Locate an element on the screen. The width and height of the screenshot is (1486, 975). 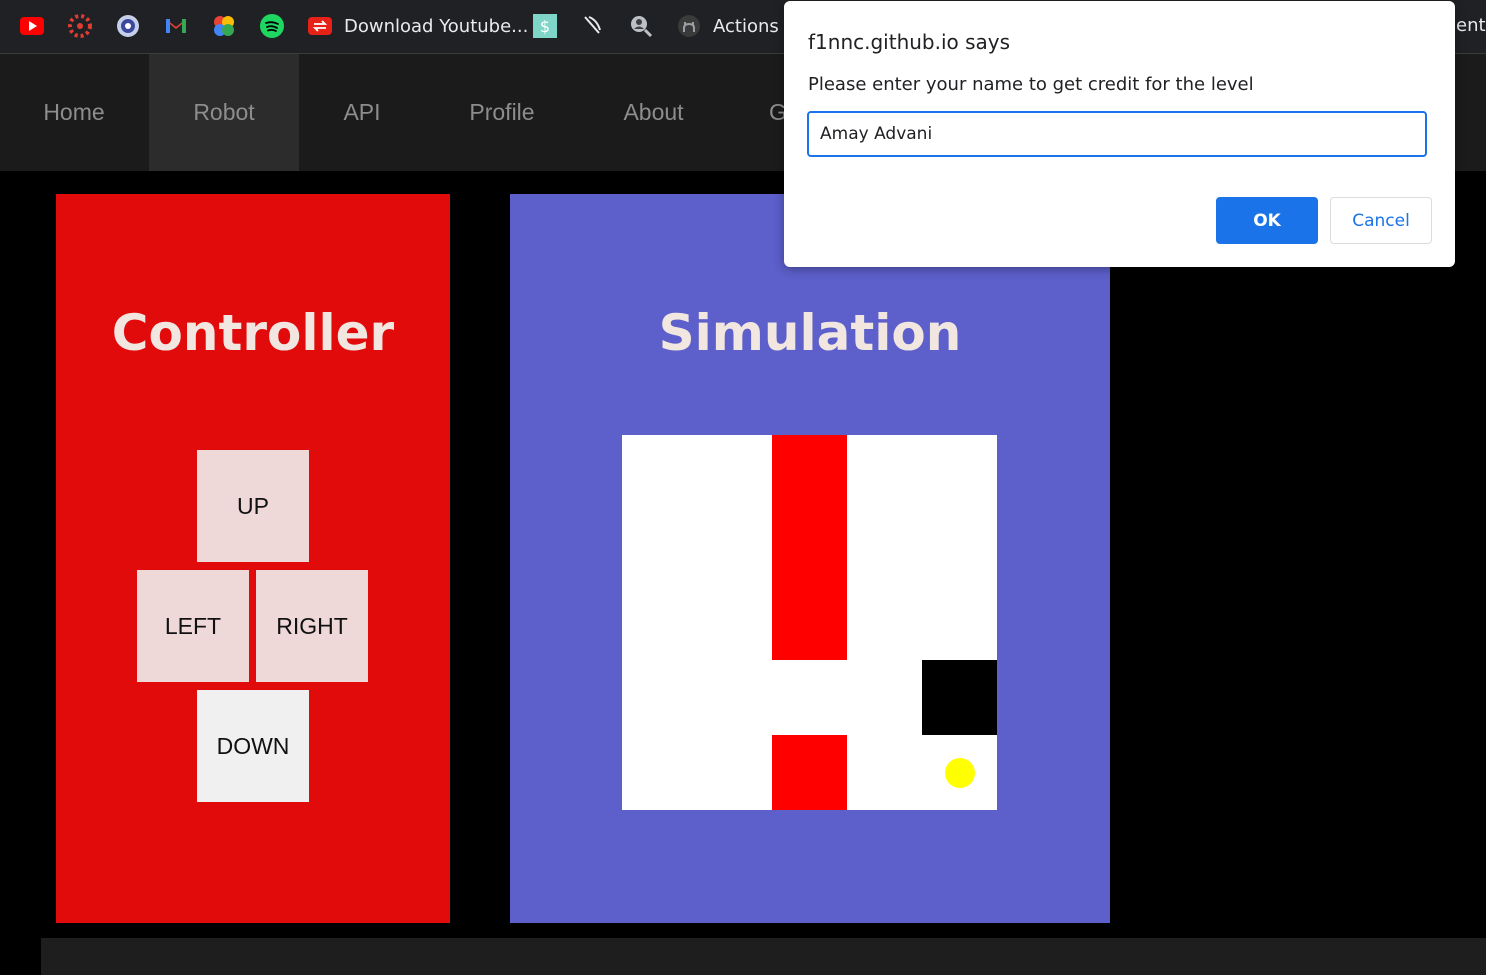
nav-home: Home is located at coordinates (74, 112).